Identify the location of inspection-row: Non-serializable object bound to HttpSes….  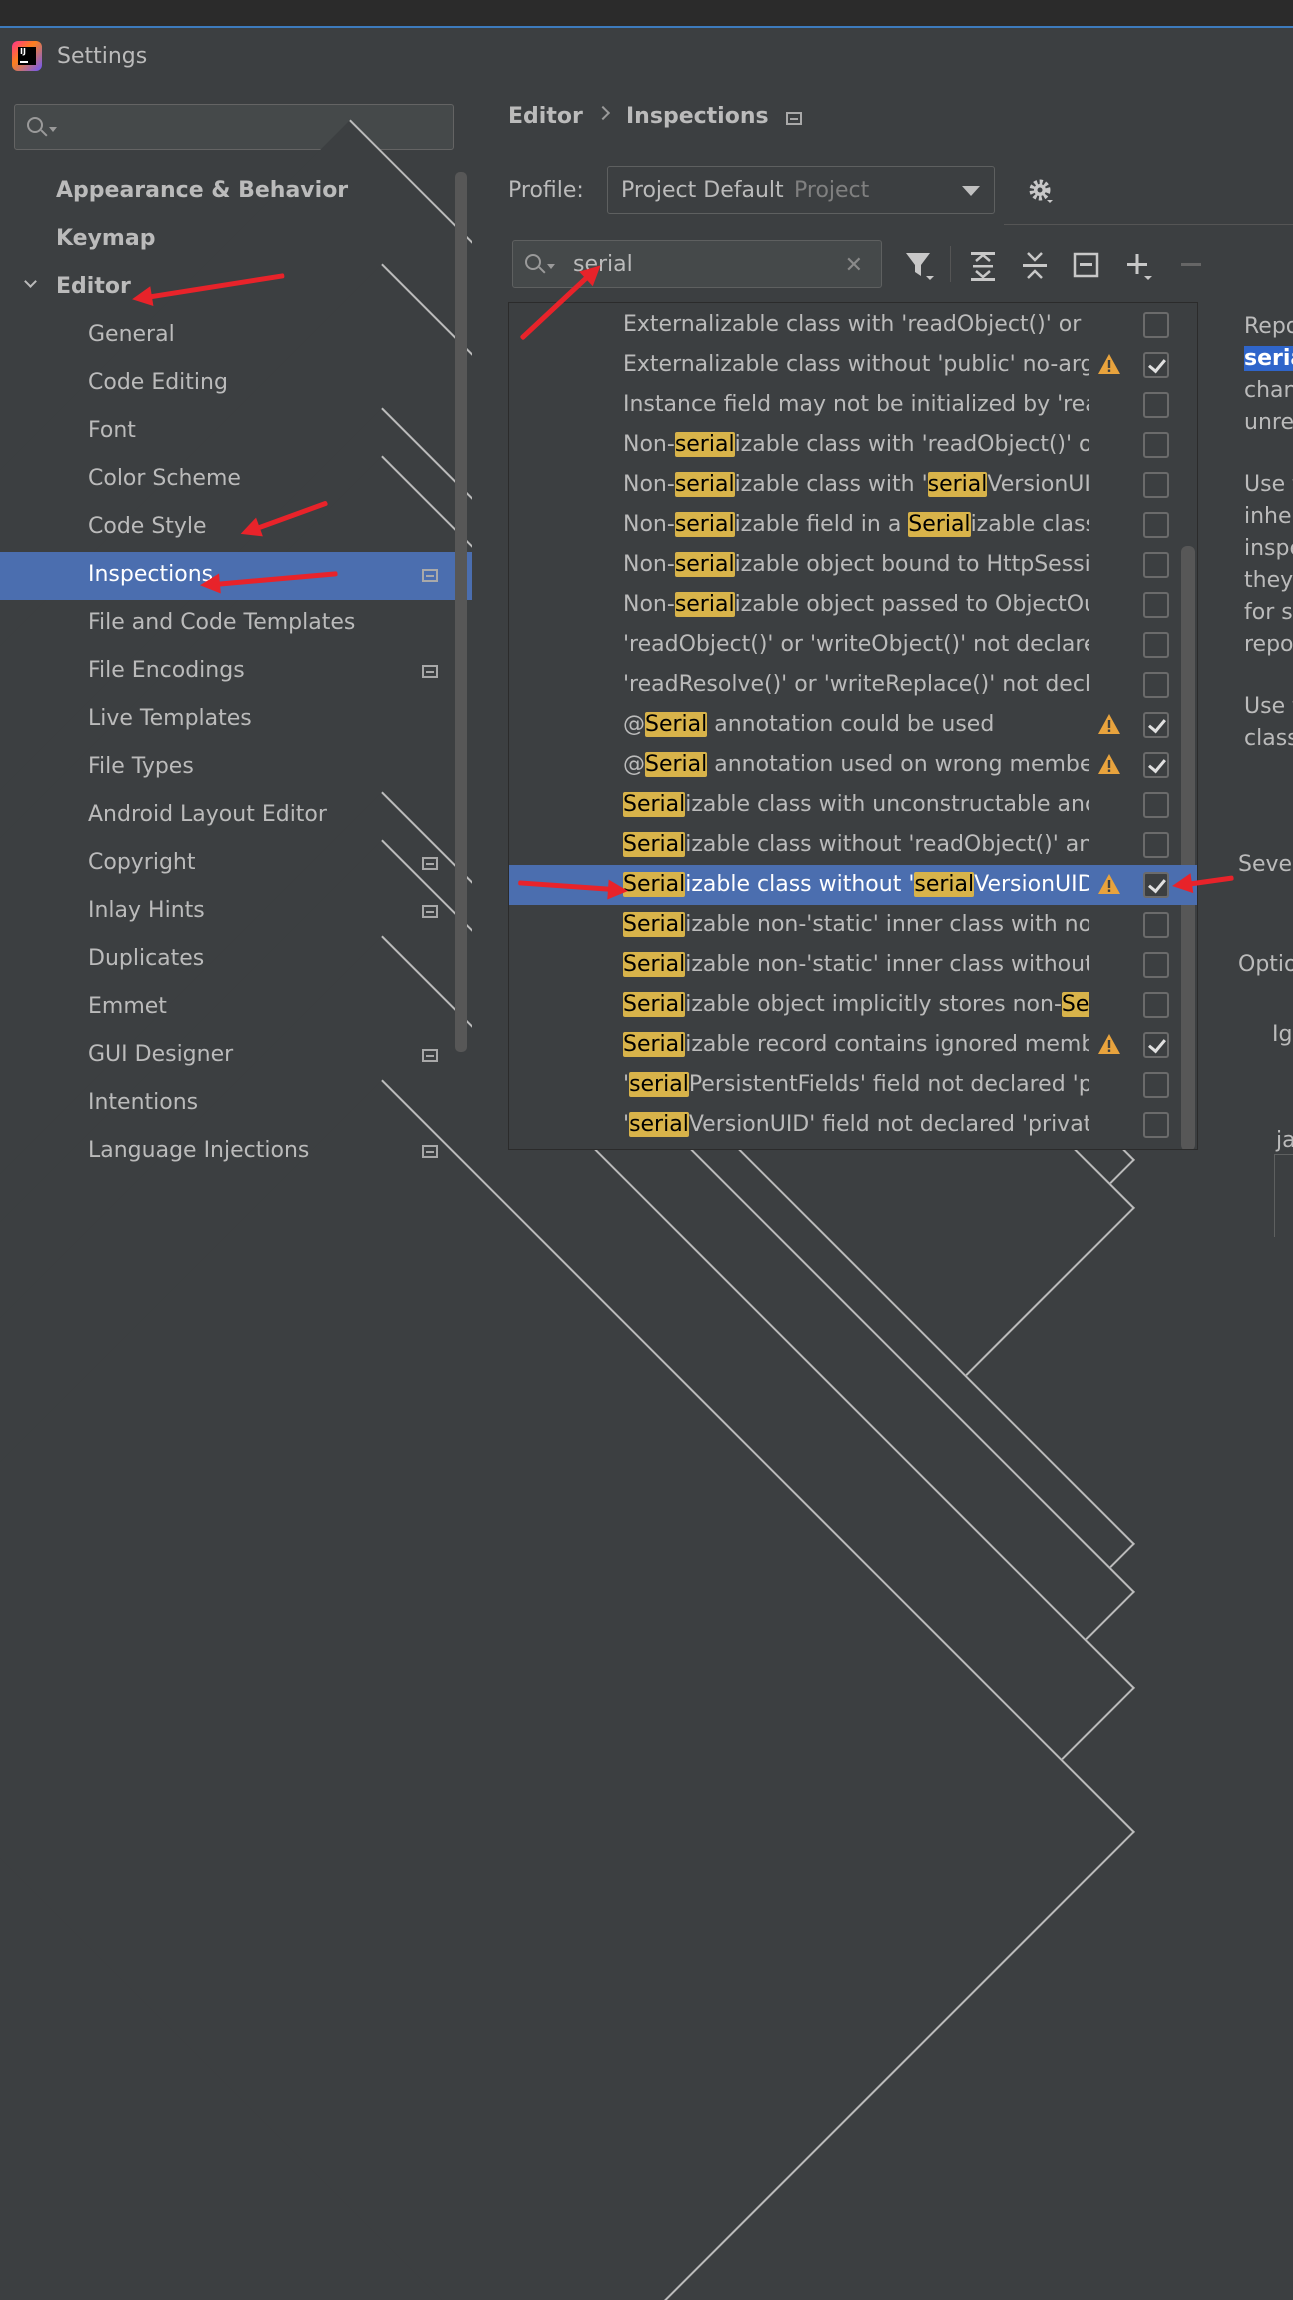
(853, 565).